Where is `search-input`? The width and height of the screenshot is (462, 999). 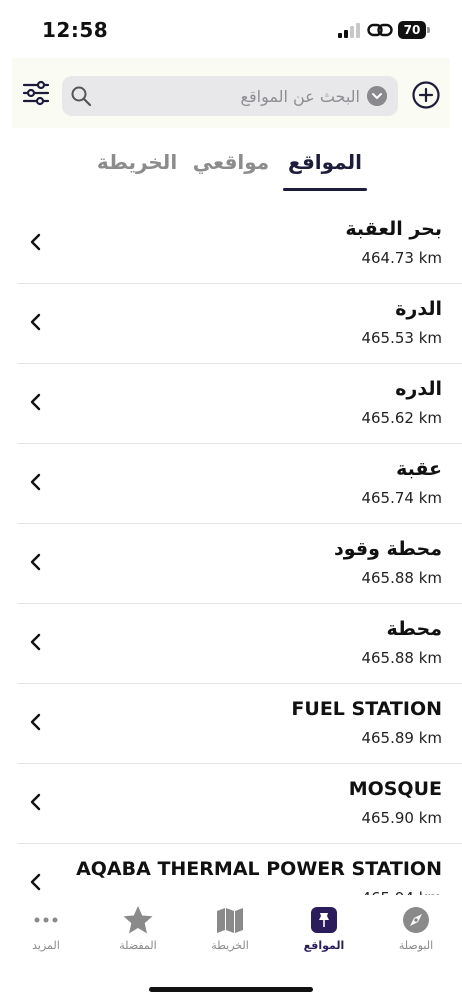 search-input is located at coordinates (229, 96).